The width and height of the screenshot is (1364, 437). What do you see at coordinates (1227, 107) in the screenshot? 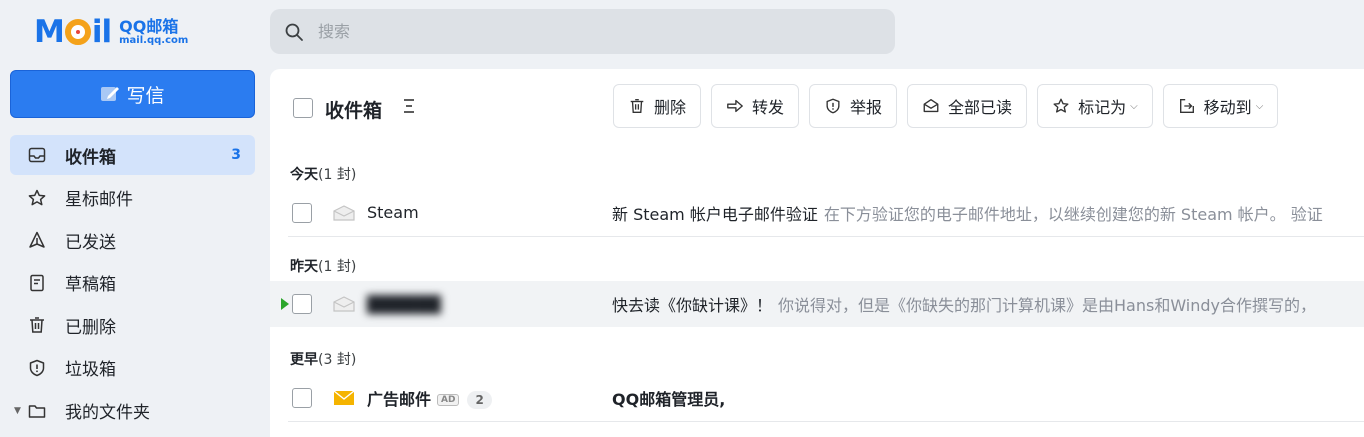
I see `move-to-label: 移动到` at bounding box center [1227, 107].